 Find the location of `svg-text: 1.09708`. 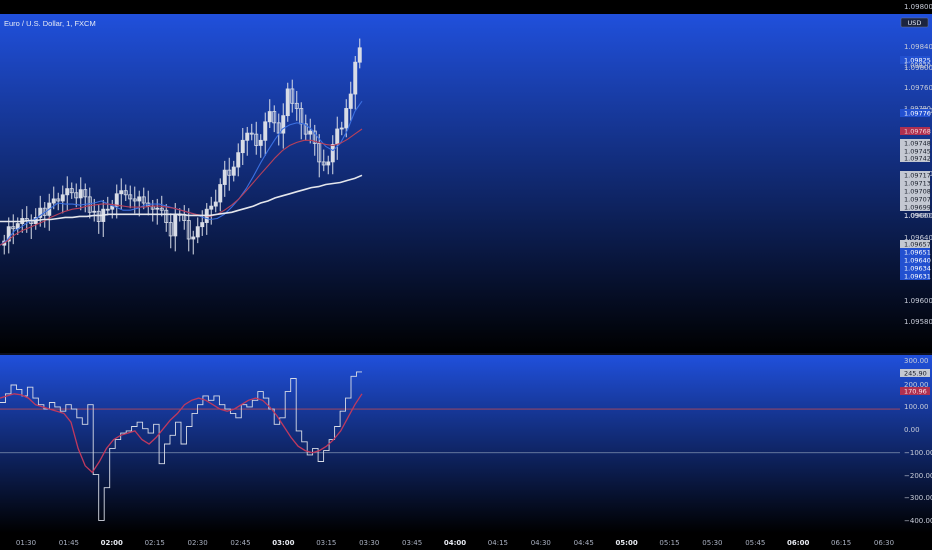

svg-text: 1.09708 is located at coordinates (917, 192).